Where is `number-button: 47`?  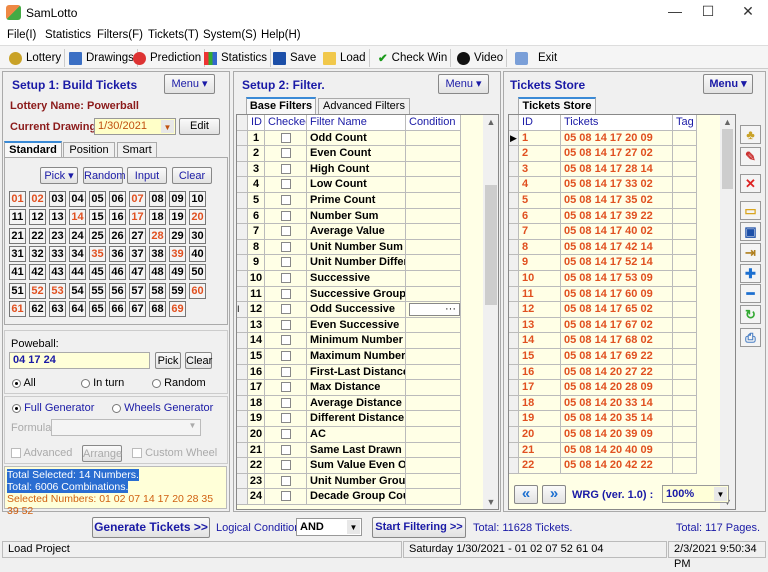
number-button: 47 is located at coordinates (137, 272).